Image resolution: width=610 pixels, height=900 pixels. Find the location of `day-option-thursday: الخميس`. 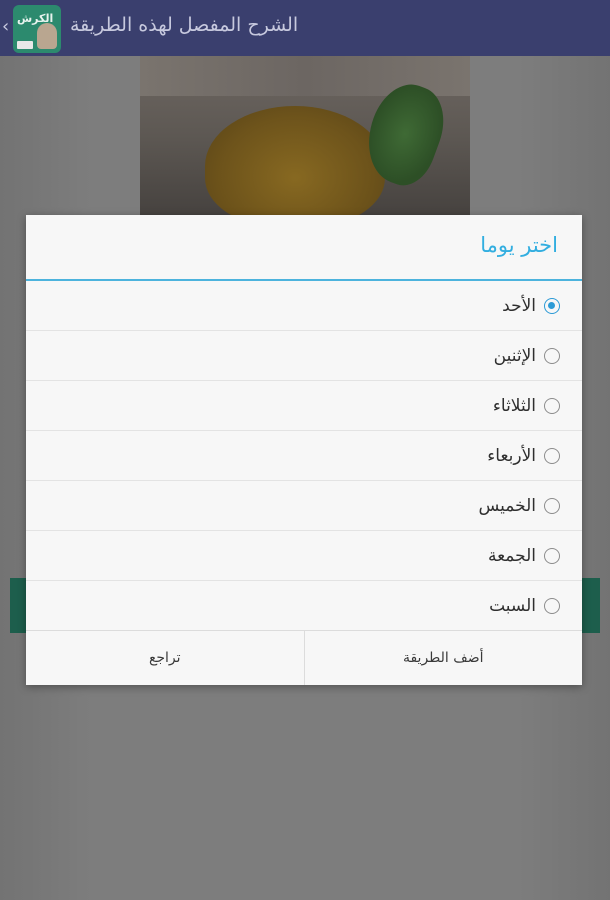

day-option-thursday: الخميس is located at coordinates (304, 506).